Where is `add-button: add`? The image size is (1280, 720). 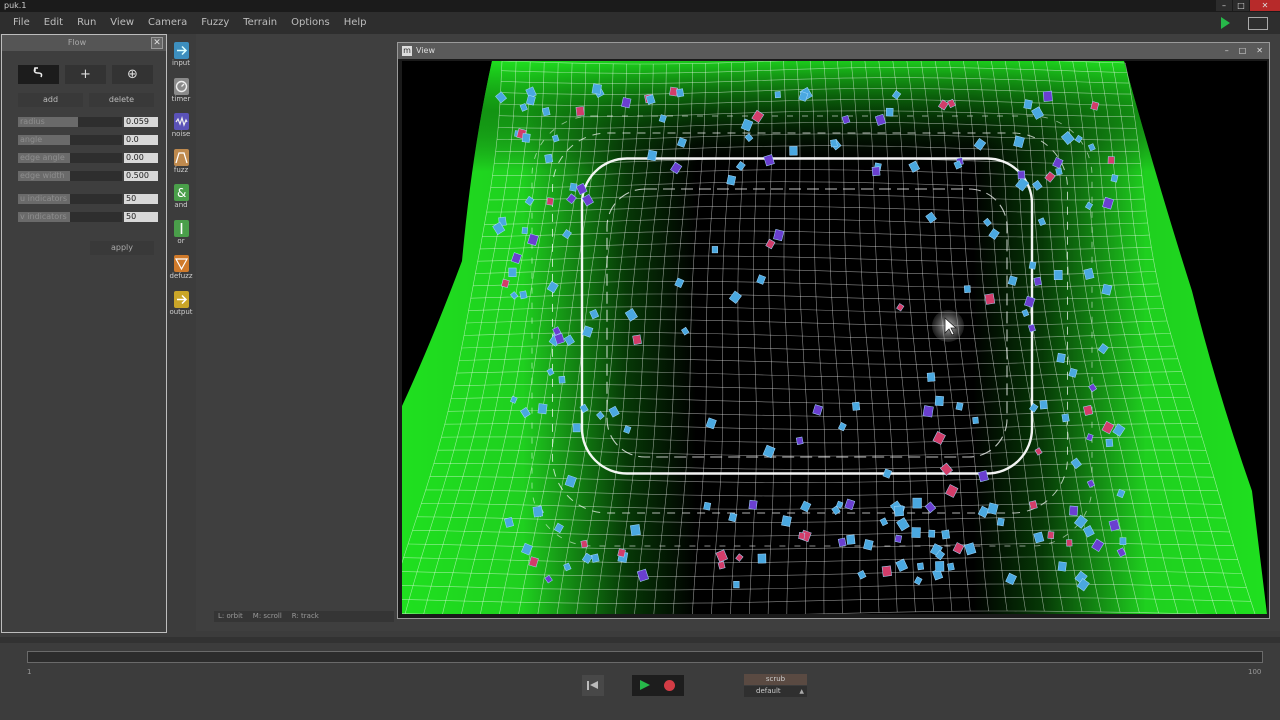
add-button: add is located at coordinates (50, 100).